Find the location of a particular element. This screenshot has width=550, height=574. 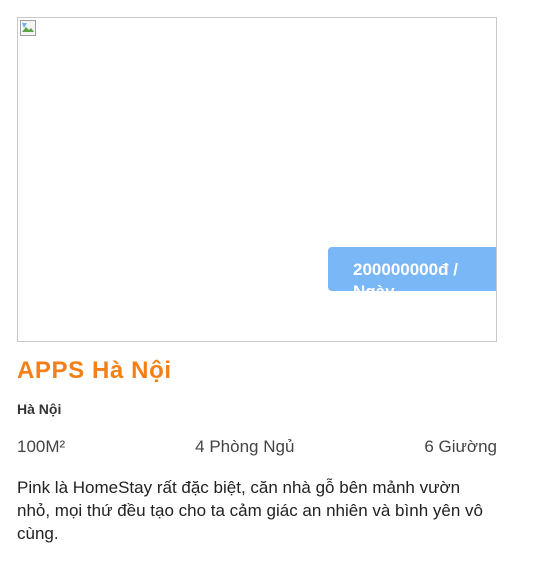

broken-image-icon is located at coordinates (28, 28).